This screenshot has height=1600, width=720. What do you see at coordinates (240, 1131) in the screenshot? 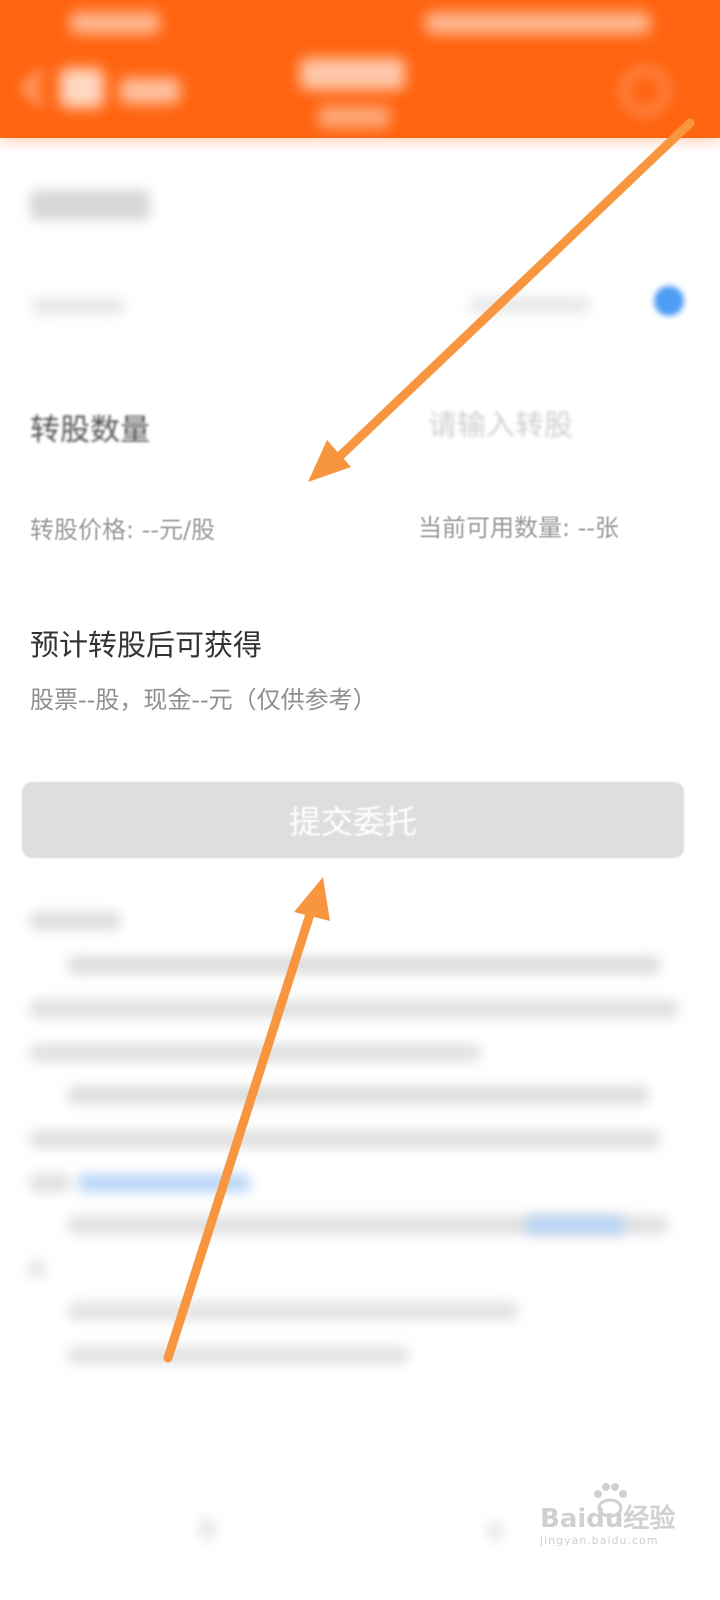
I see `arrow-to-submit` at bounding box center [240, 1131].